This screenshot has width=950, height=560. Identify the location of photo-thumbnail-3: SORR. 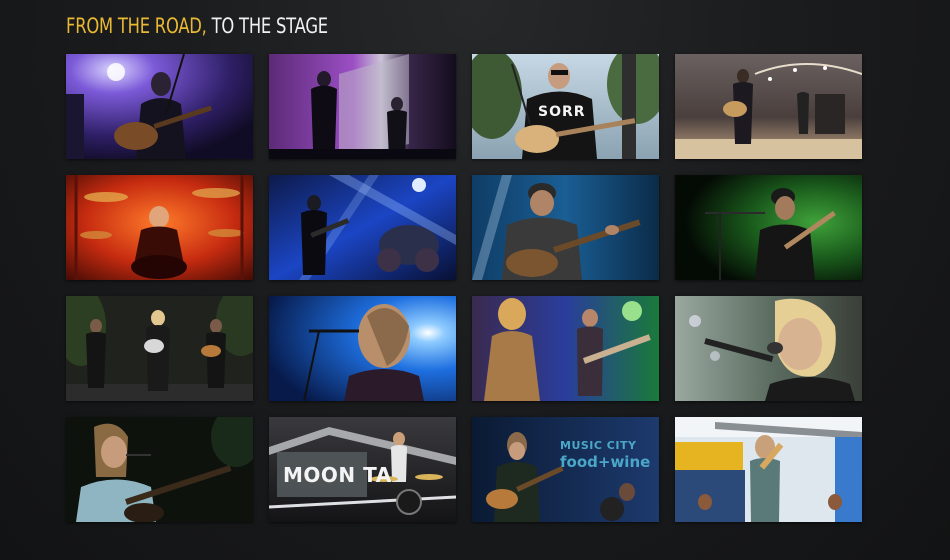
(565, 106).